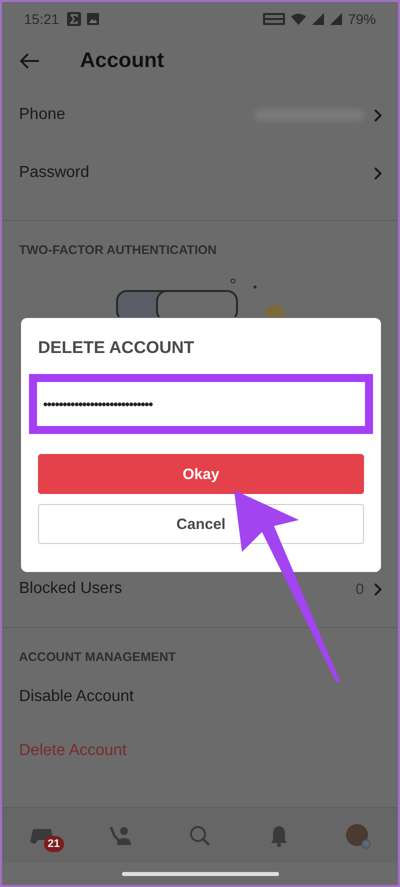  What do you see at coordinates (298, 19) in the screenshot?
I see `wifi-icon` at bounding box center [298, 19].